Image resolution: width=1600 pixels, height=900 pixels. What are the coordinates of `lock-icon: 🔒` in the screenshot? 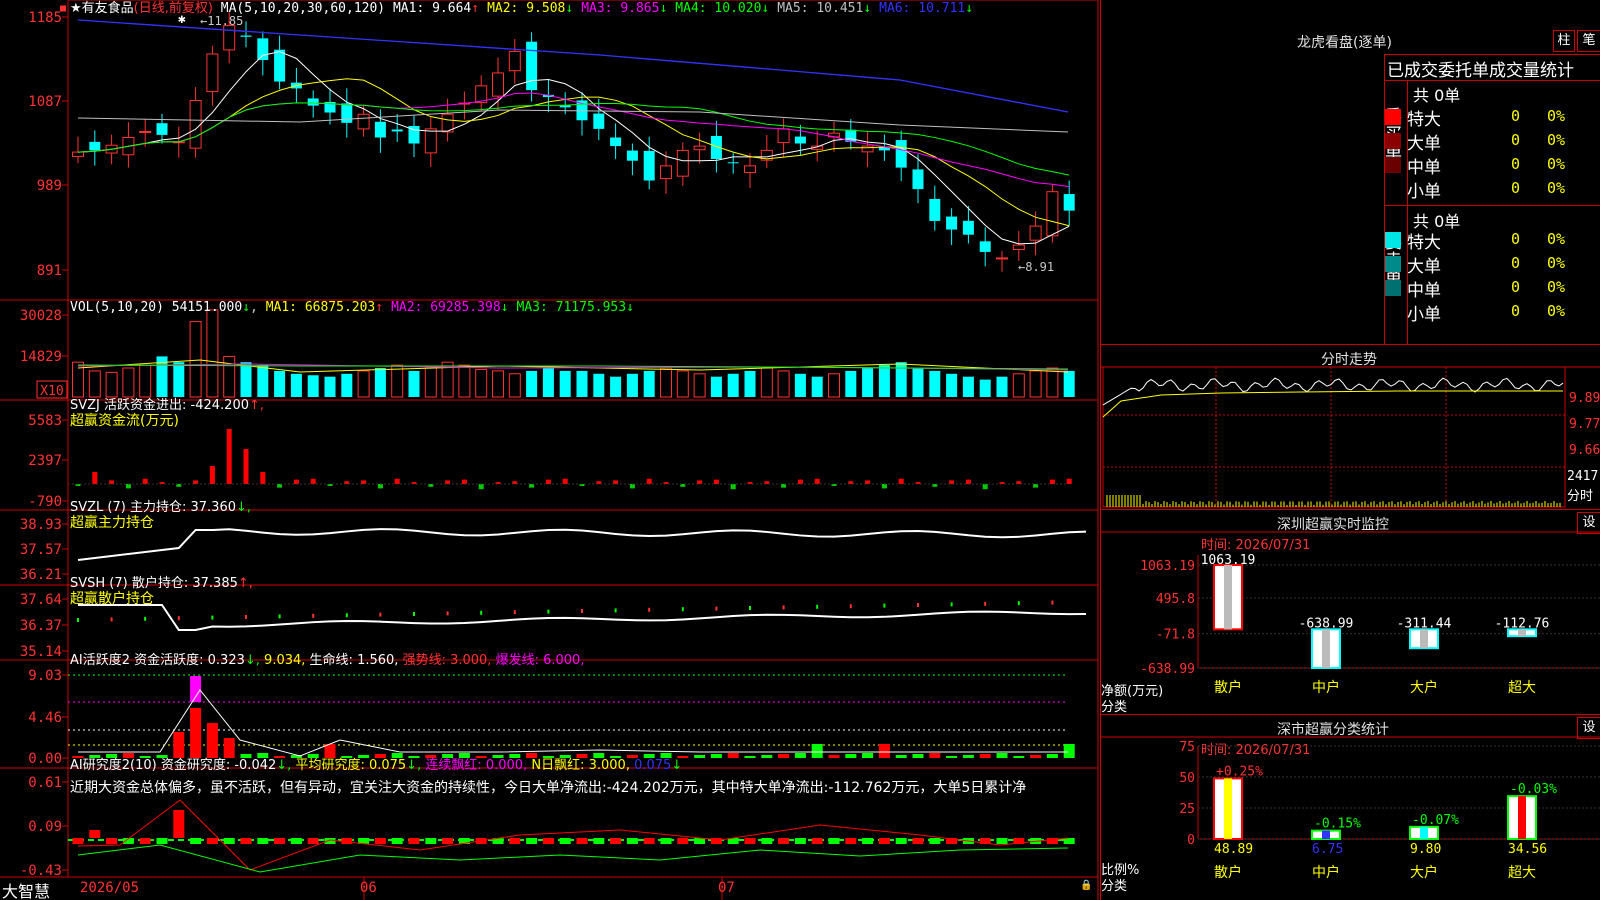 It's located at (1086, 885).